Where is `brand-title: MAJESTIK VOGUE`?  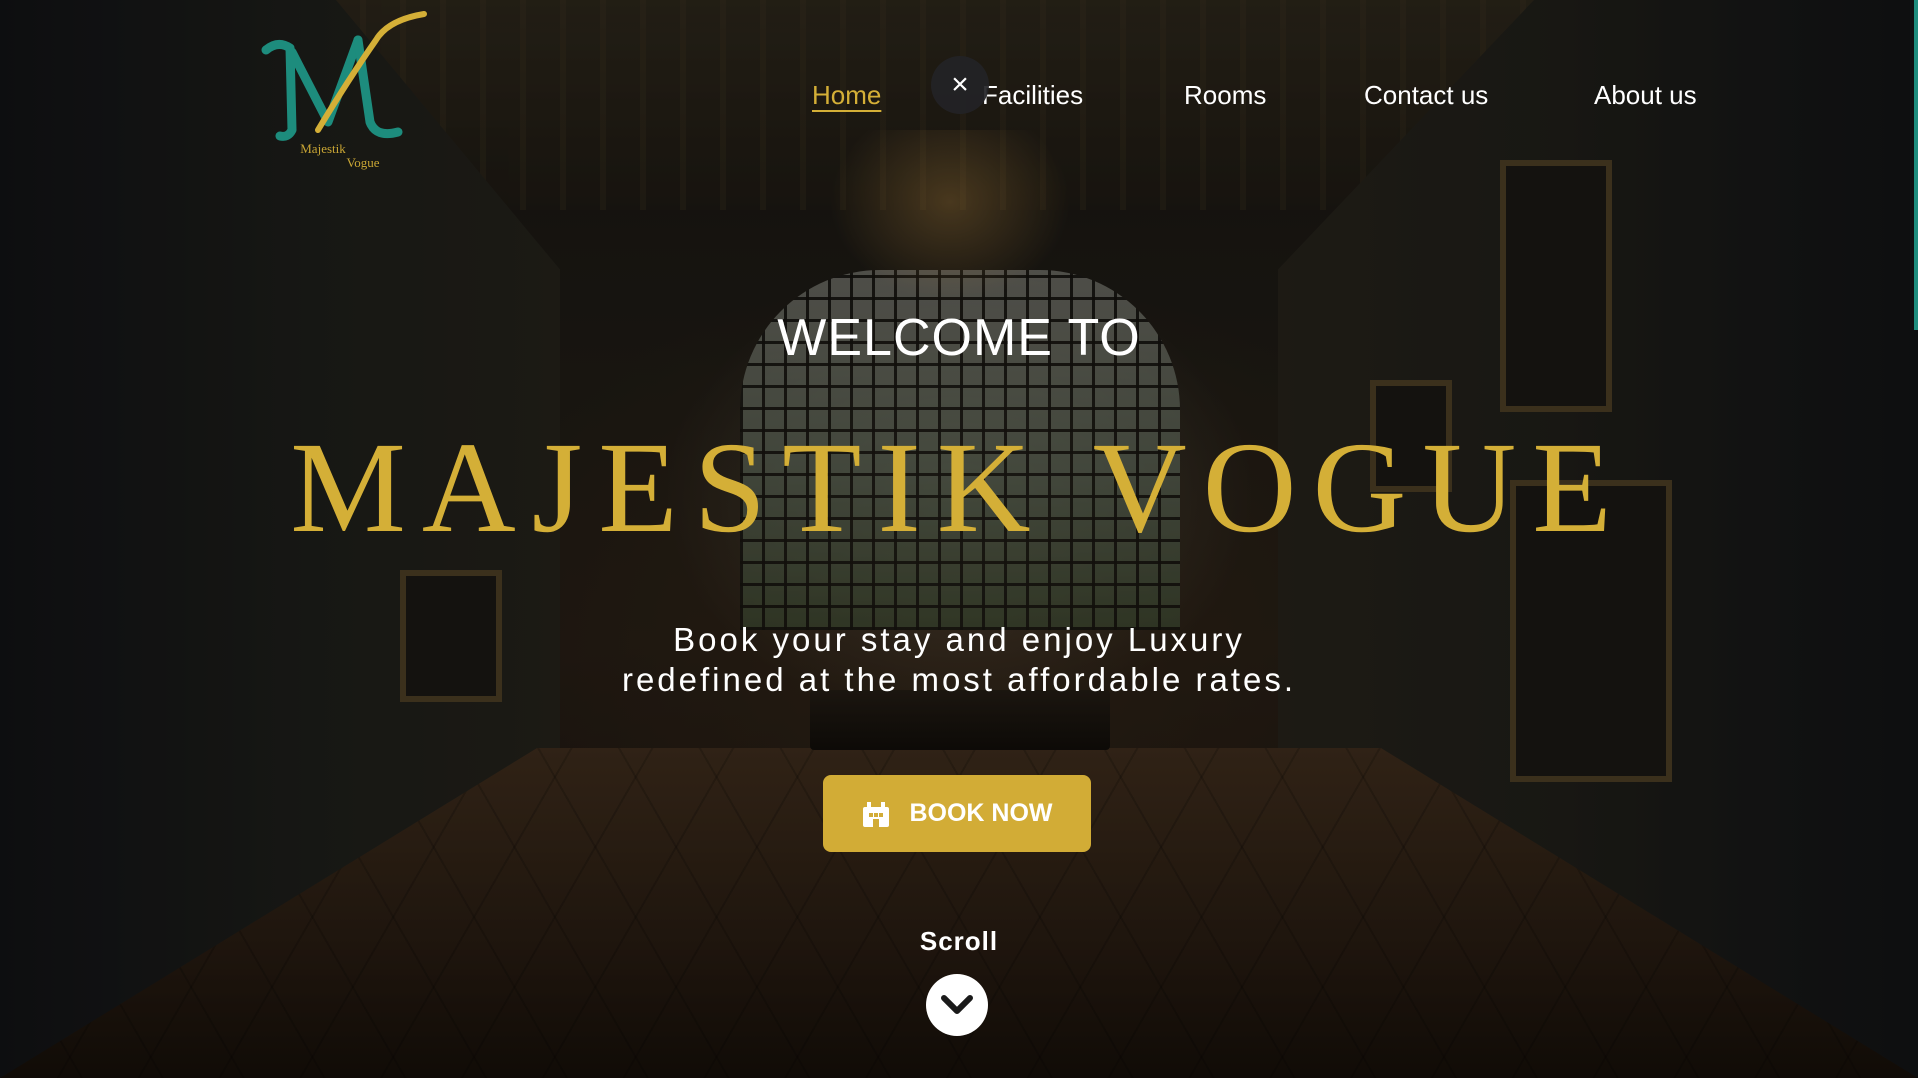
brand-title: MAJESTIK VOGUE is located at coordinates (959, 488).